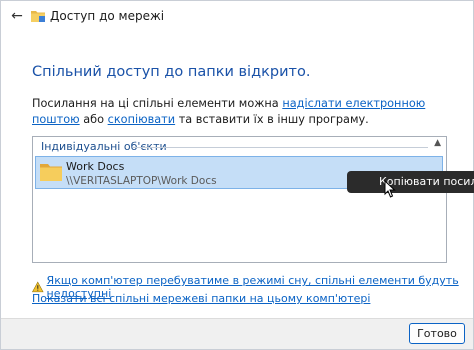 This screenshot has height=350, width=474. I want to click on description-part1: Посилання на ці спільні елементи можна, so click(157, 103).